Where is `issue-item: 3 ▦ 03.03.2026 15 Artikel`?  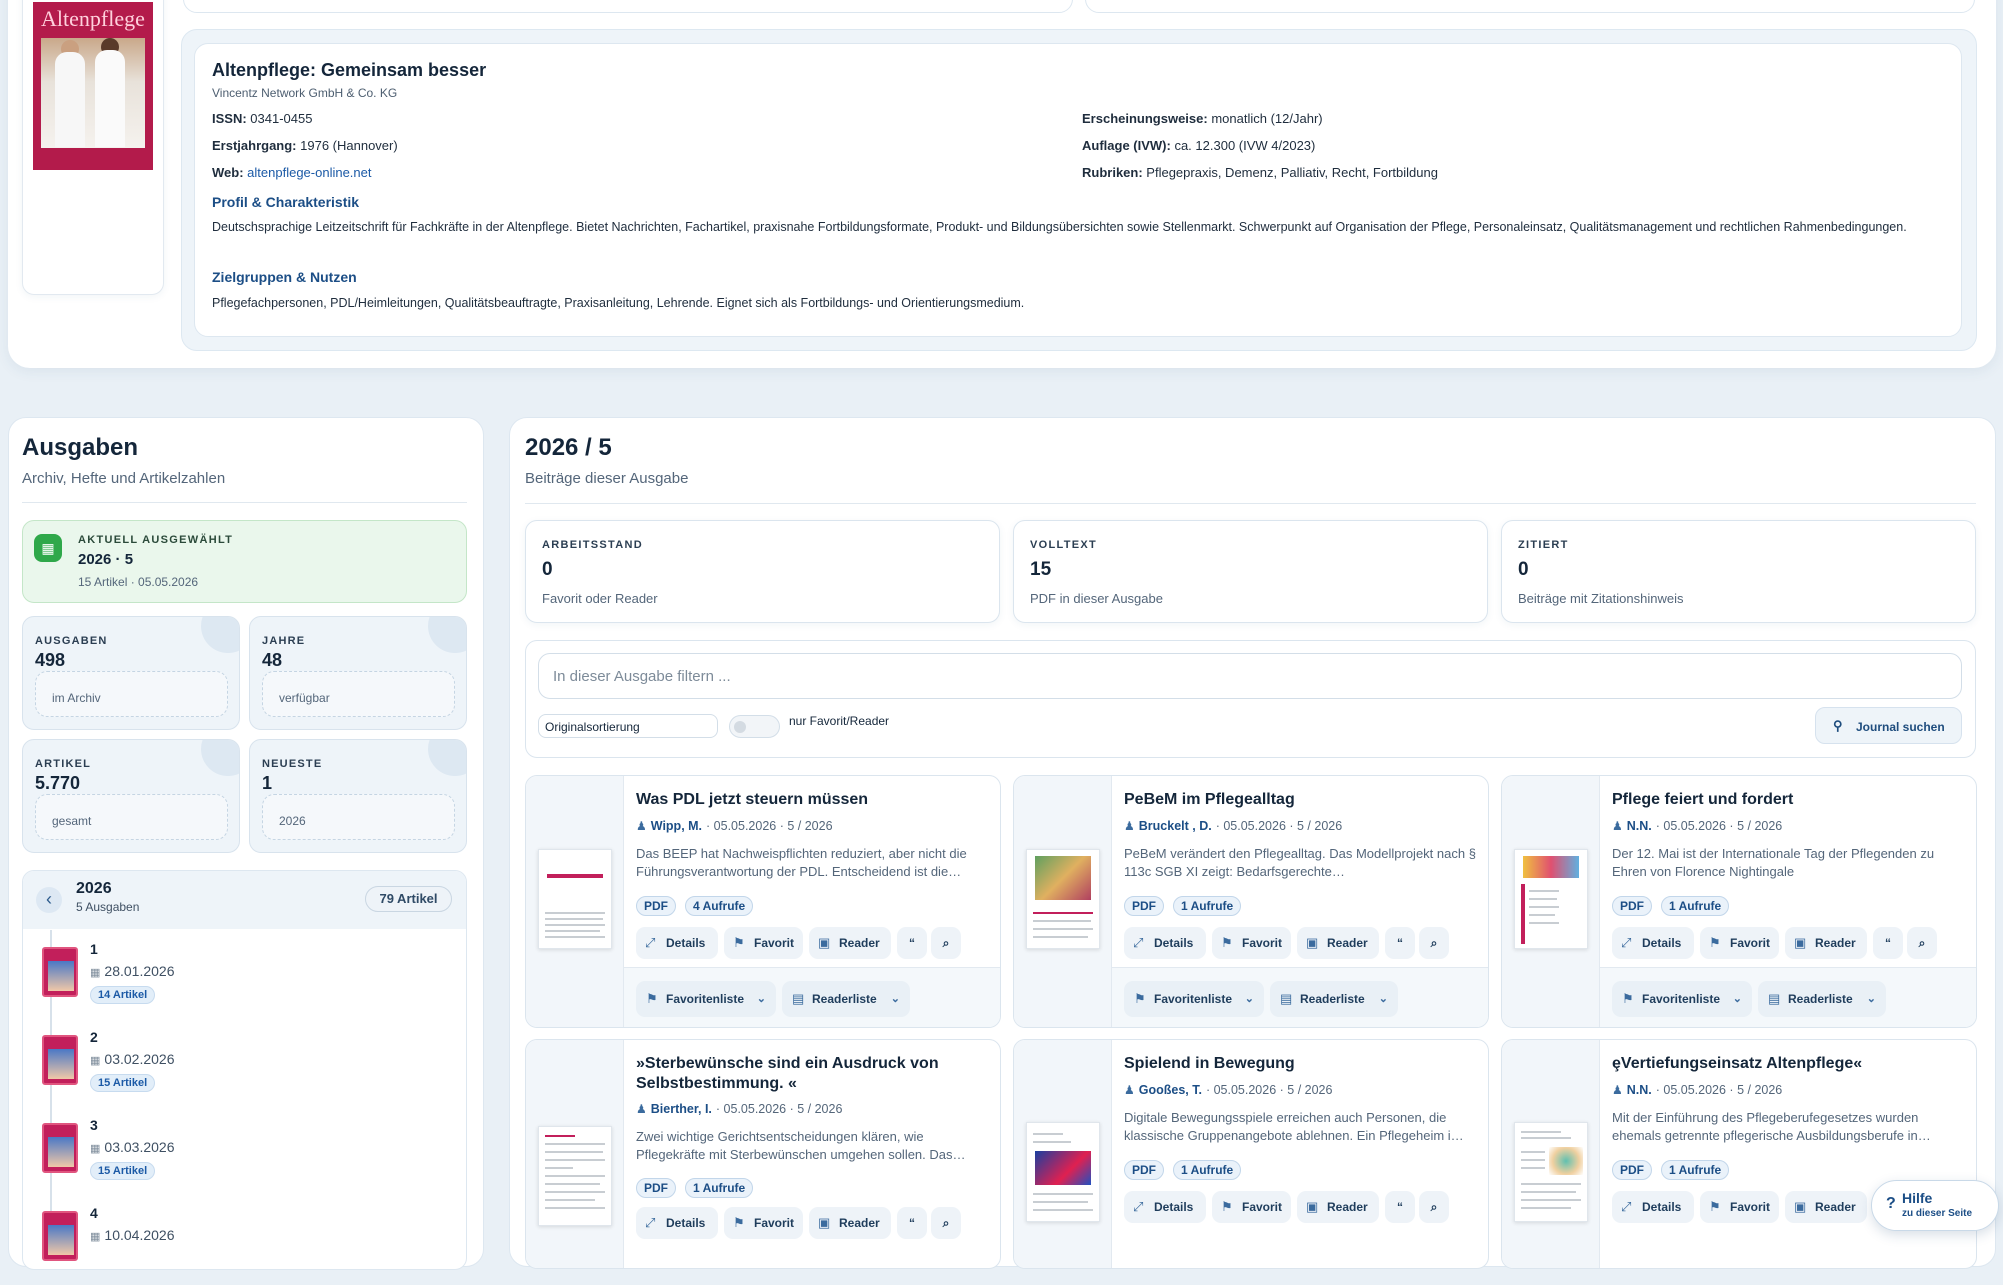
issue-item: 3 ▦ 03.03.2026 15 Artikel is located at coordinates (242, 1157).